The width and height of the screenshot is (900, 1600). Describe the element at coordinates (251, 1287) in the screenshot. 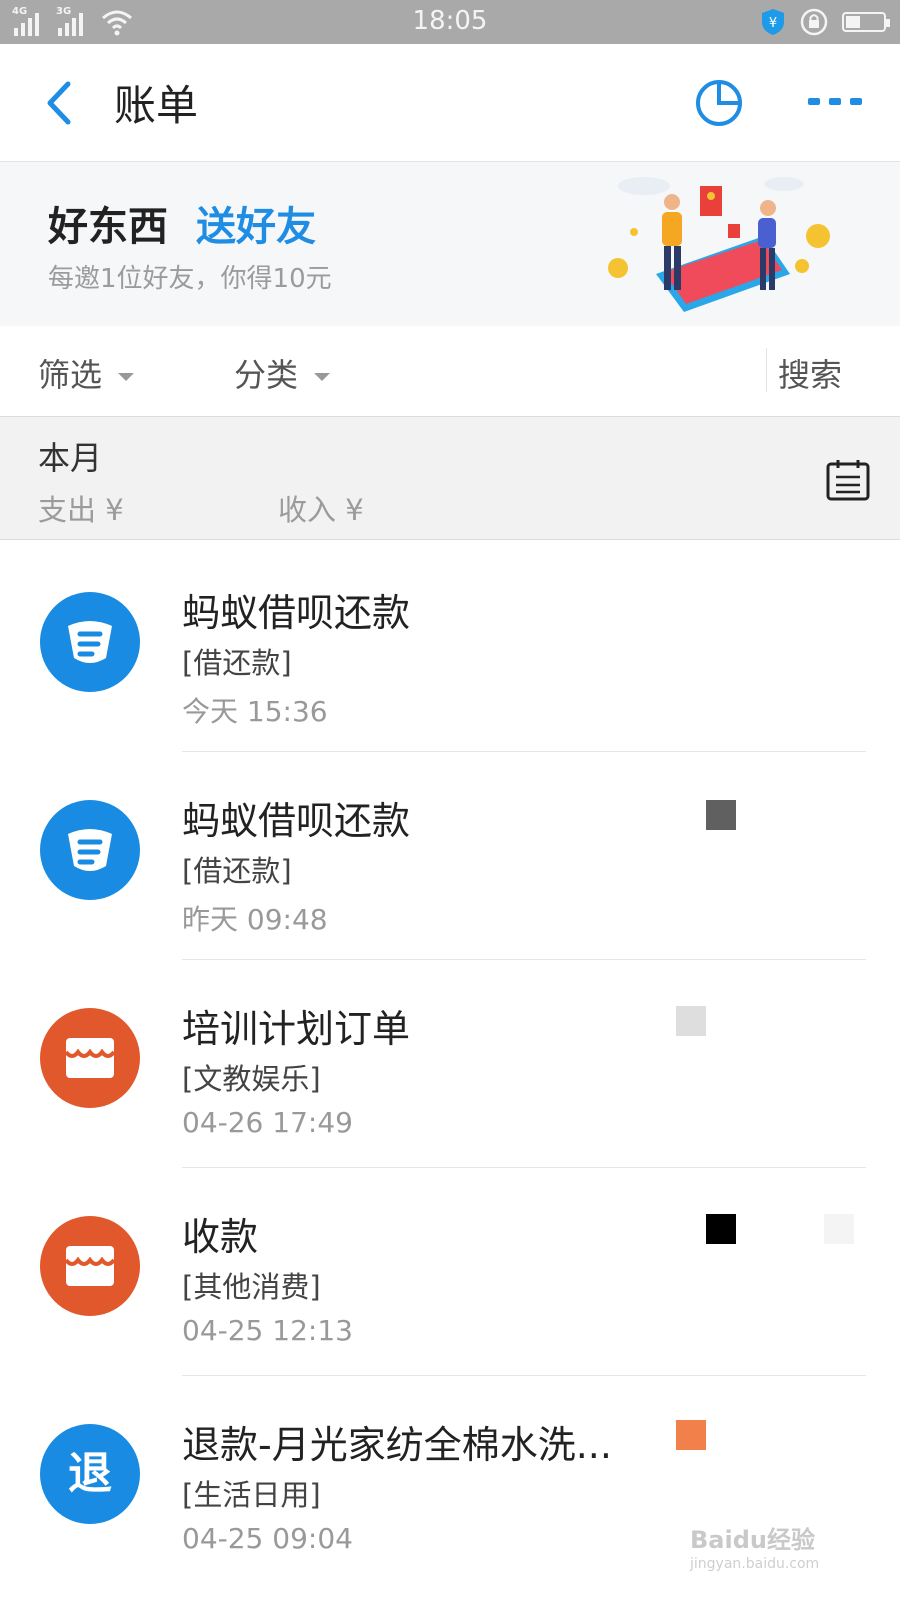

I see `transaction-category: [其他消费]` at that location.